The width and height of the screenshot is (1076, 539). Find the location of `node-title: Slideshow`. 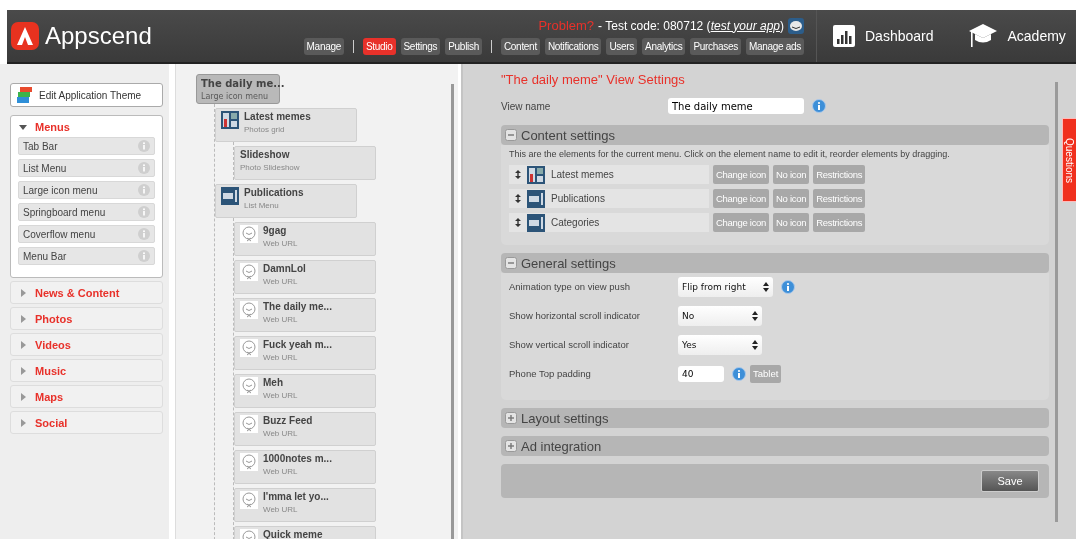

node-title: Slideshow is located at coordinates (265, 154).